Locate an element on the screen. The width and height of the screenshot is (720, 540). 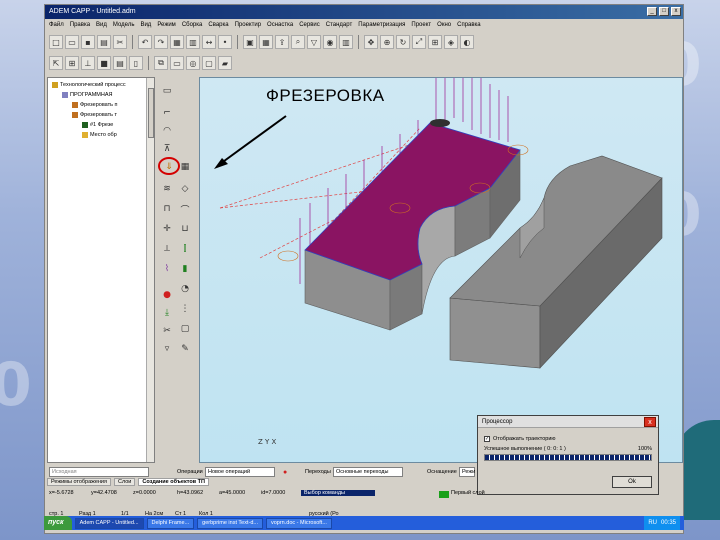
arc-tool-icon: ◠ is located at coordinates (167, 131).